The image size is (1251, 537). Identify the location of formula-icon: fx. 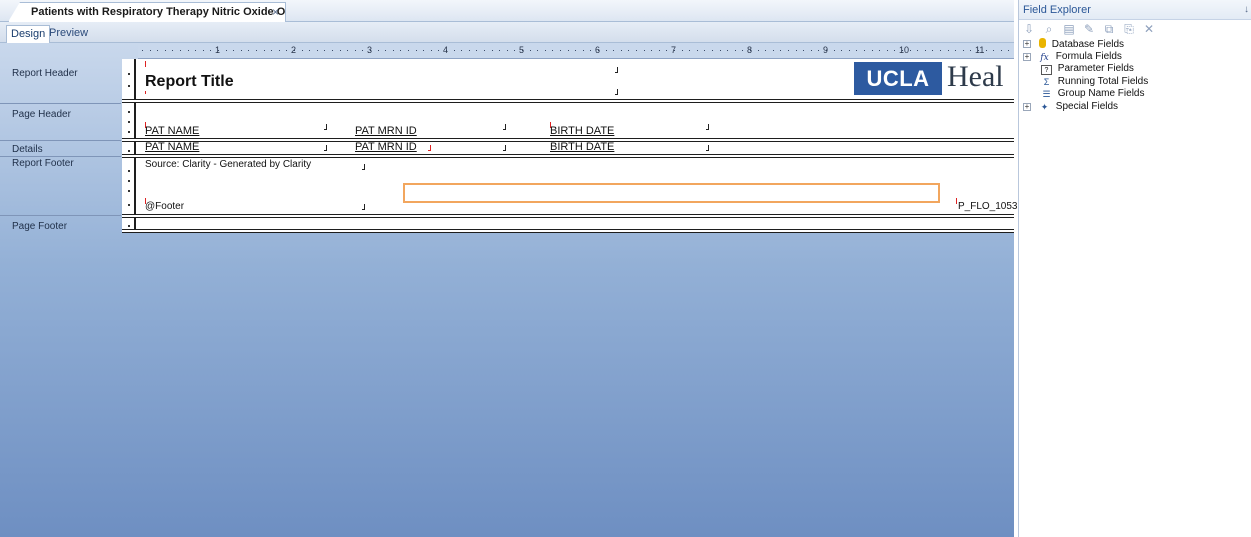
(1044, 57).